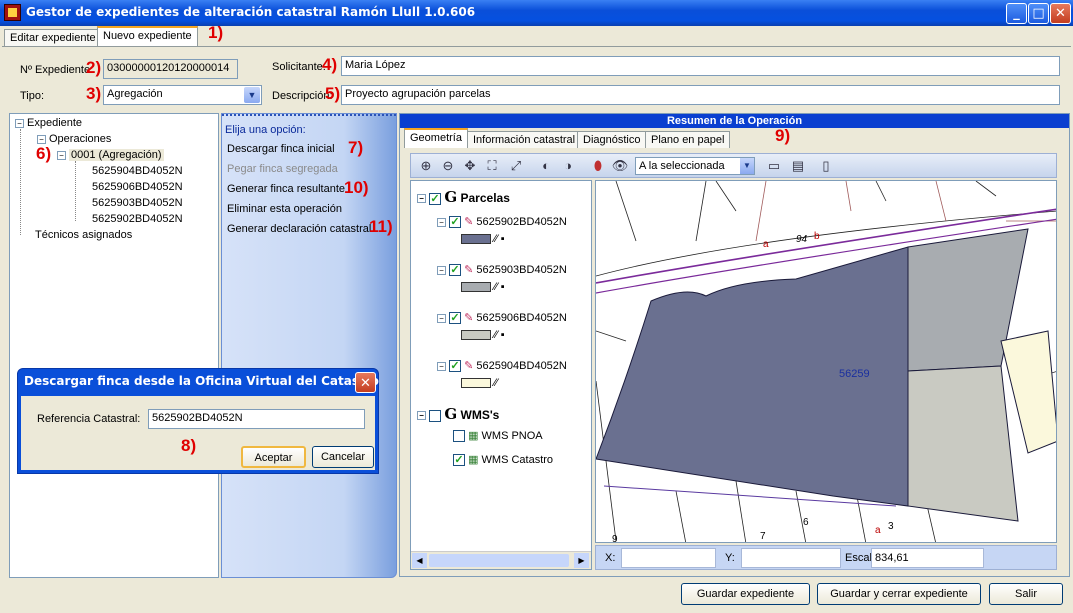  What do you see at coordinates (568, 166) in the screenshot?
I see `zoom-next-icon: ◑` at bounding box center [568, 166].